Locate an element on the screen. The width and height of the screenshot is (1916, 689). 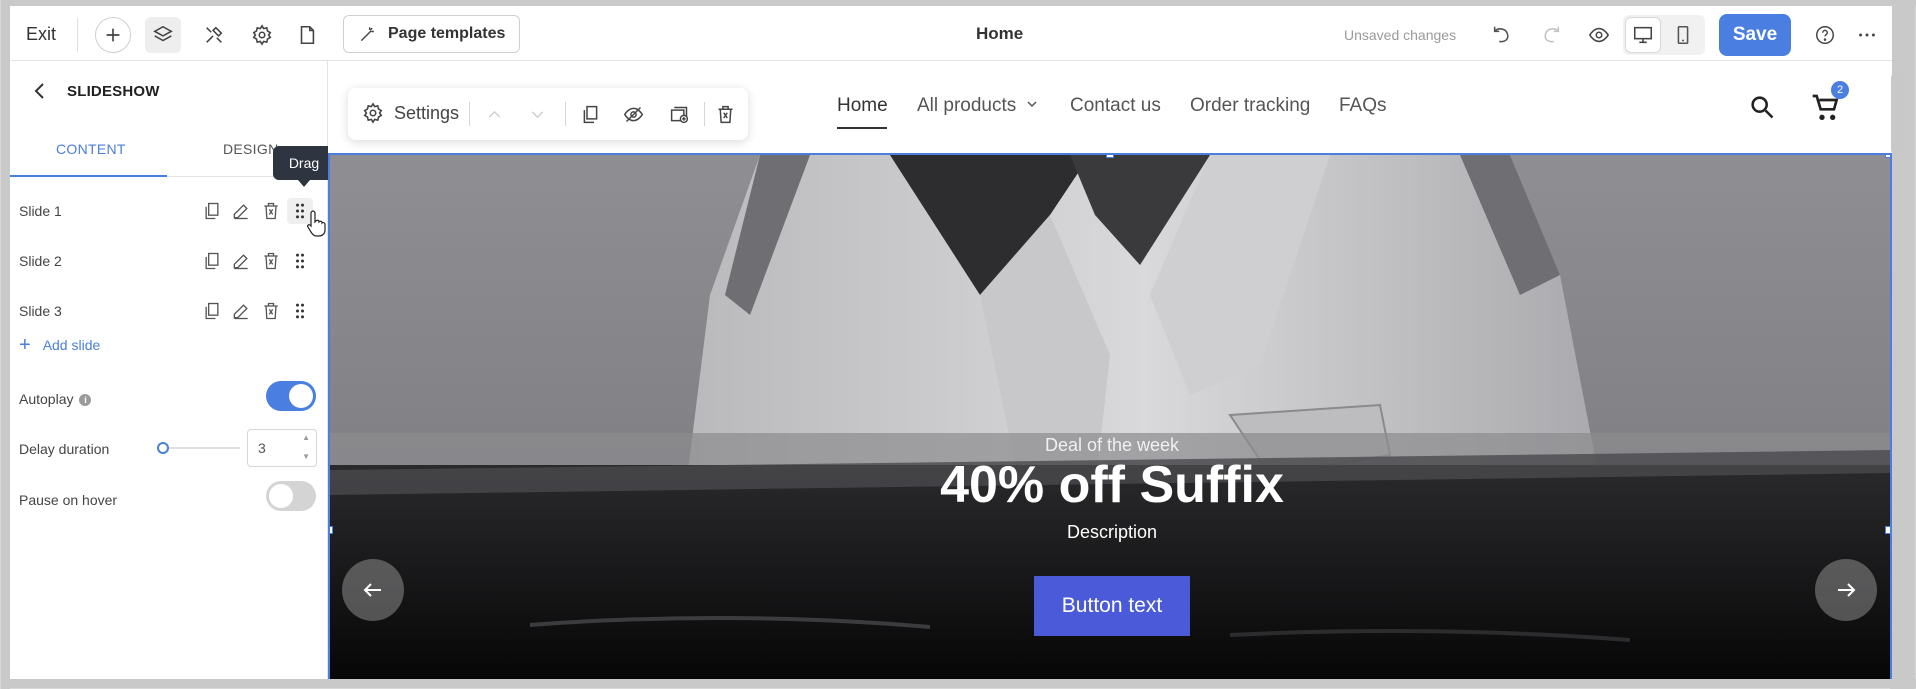
mobile-icon is located at coordinates (1683, 35).